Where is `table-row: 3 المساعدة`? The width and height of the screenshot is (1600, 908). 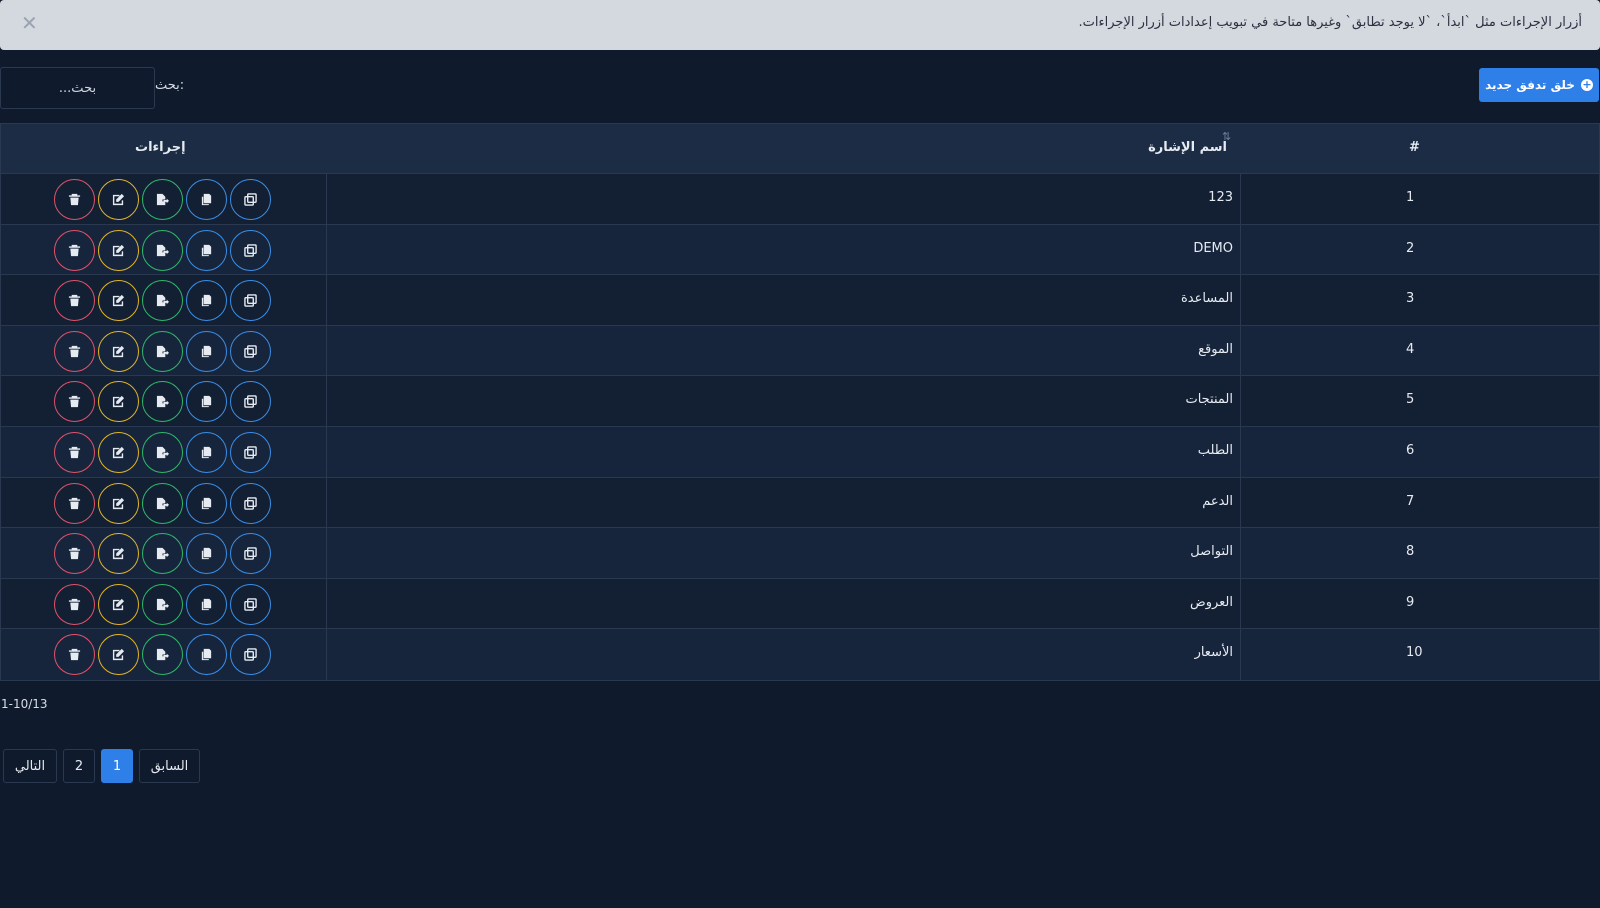
table-row: 3 المساعدة is located at coordinates (800, 300).